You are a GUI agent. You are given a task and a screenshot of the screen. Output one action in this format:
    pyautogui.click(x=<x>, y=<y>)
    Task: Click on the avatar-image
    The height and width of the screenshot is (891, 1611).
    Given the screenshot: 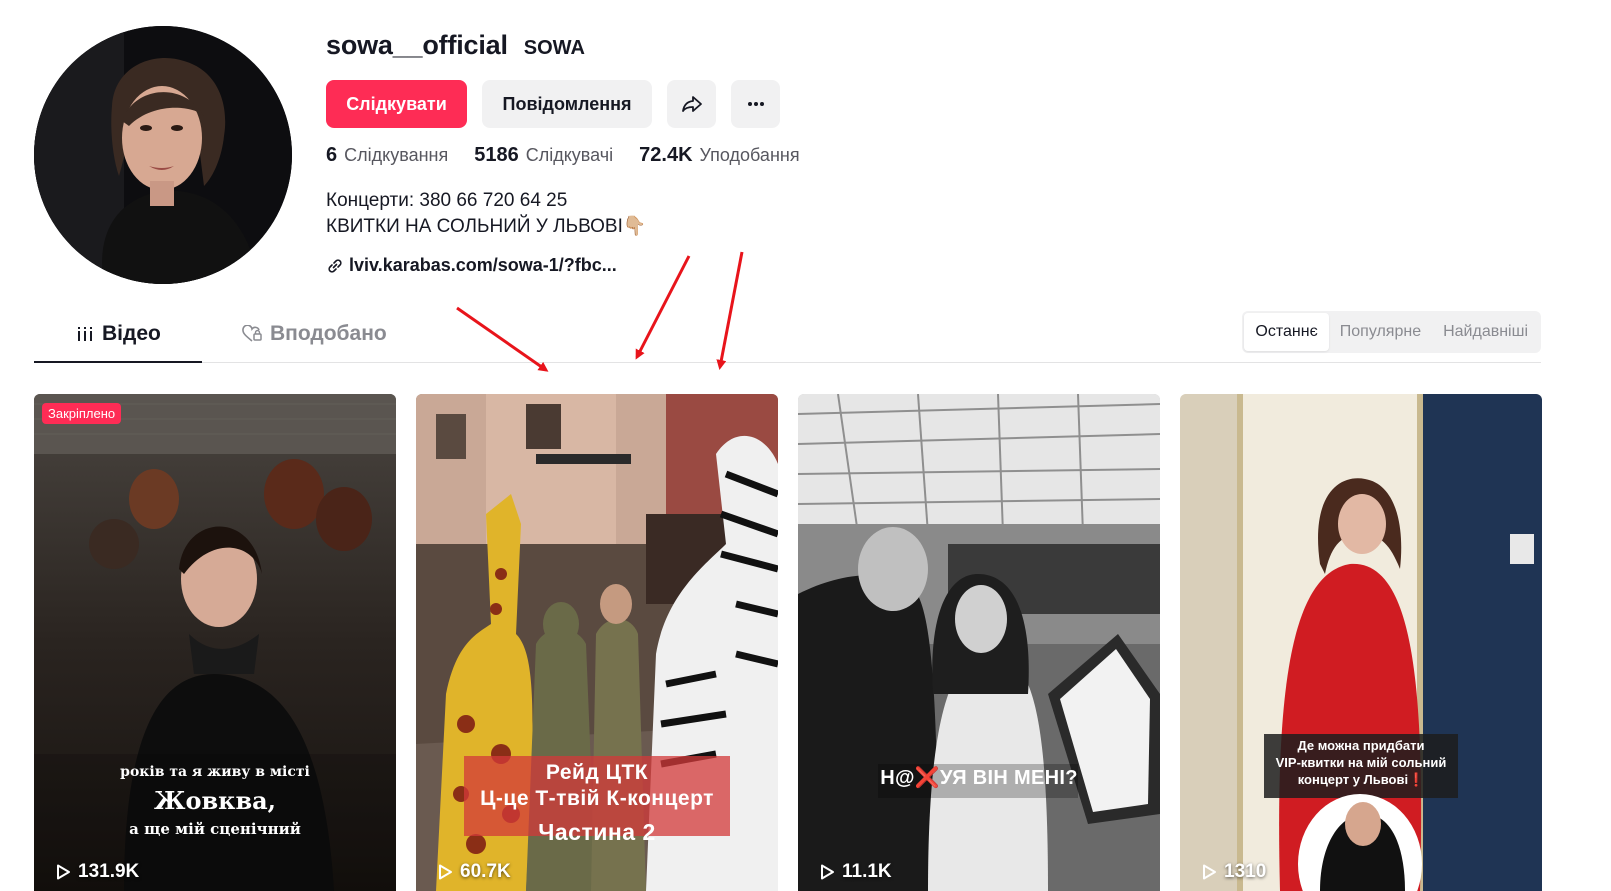 What is the action you would take?
    pyautogui.click(x=163, y=155)
    